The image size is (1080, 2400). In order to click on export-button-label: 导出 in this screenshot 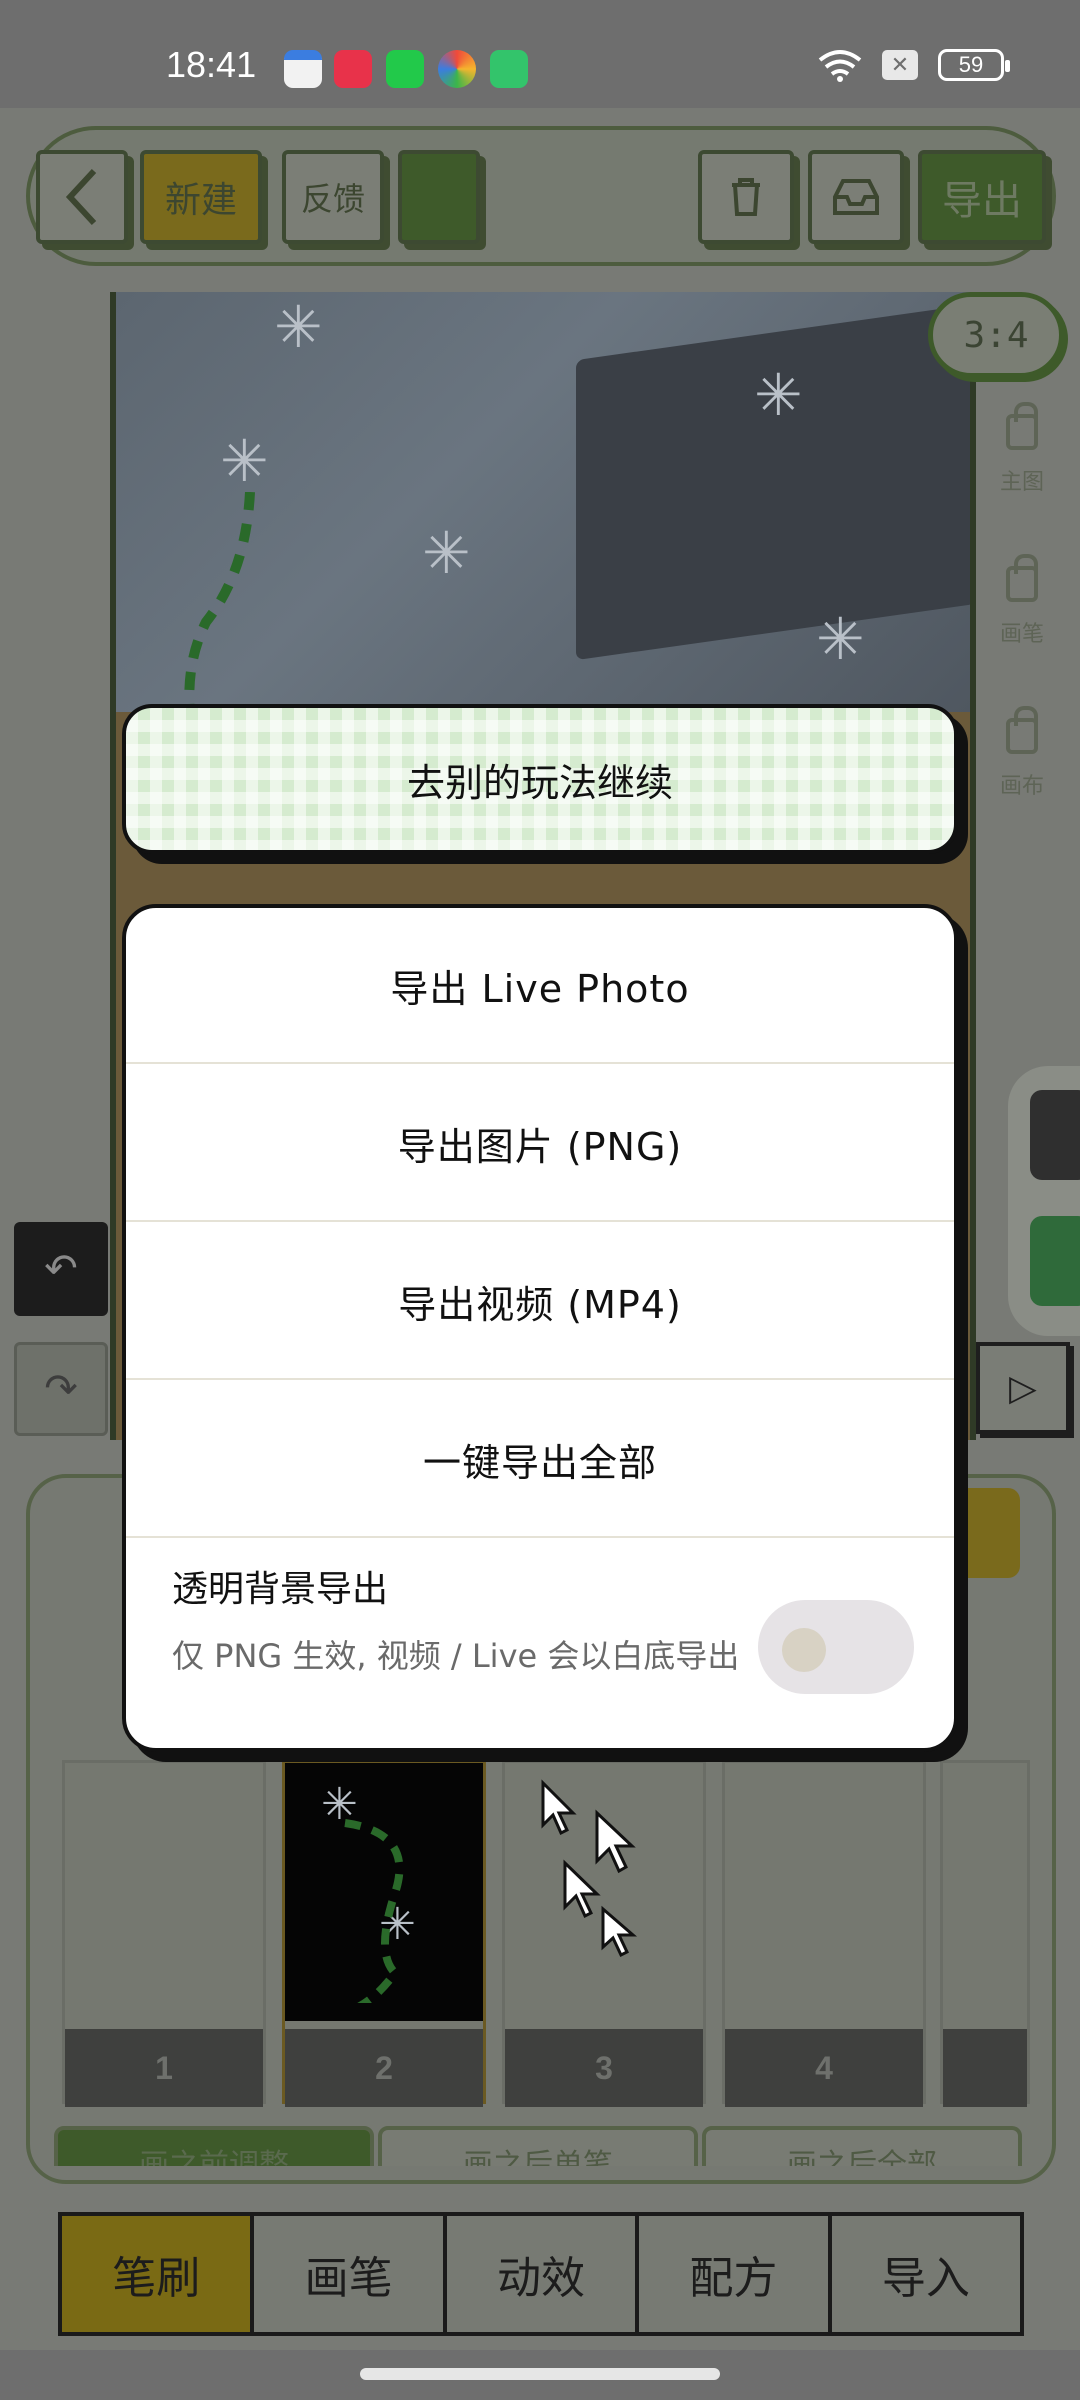, I will do `click(982, 201)`.